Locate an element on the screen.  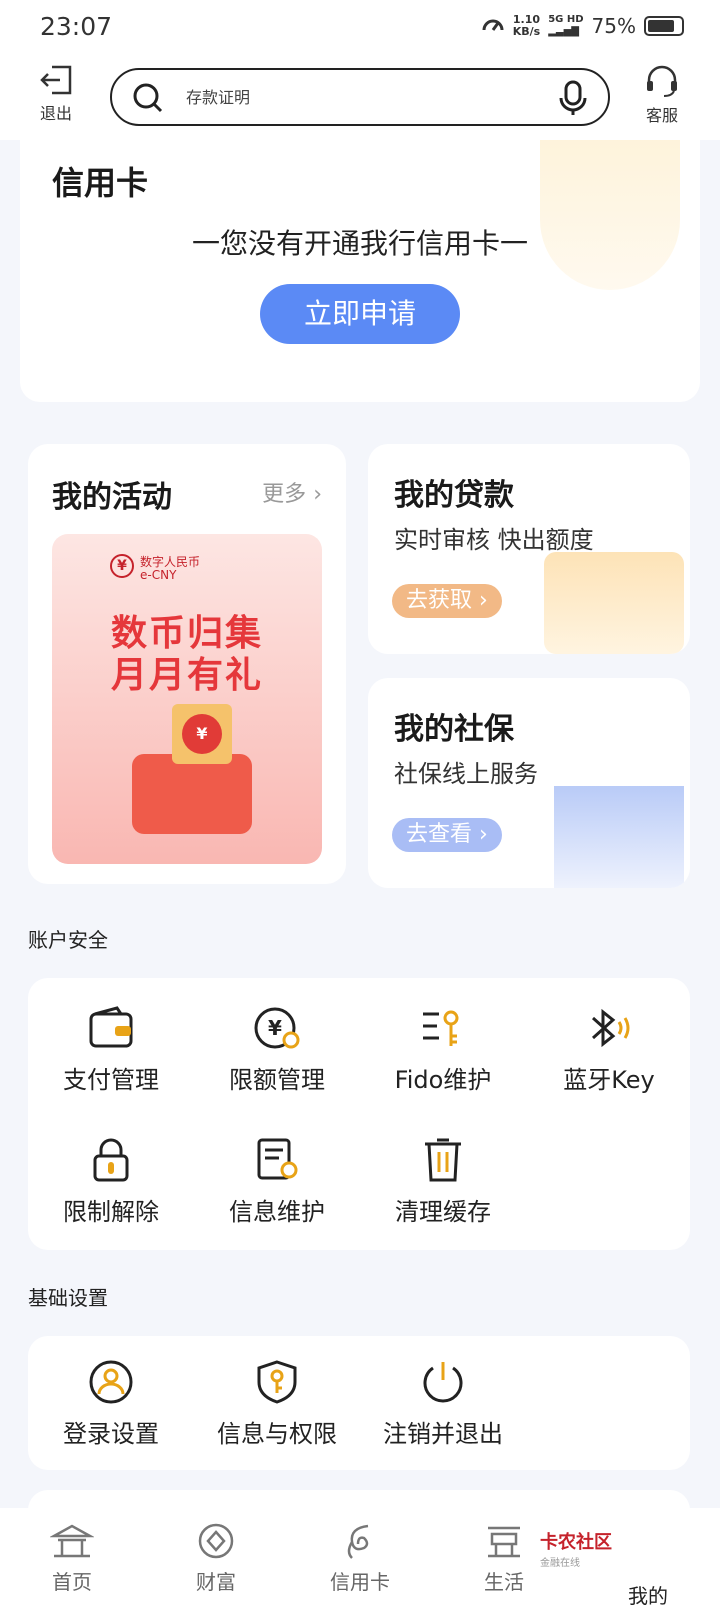
document-settings-icon is located at coordinates (277, 1159).